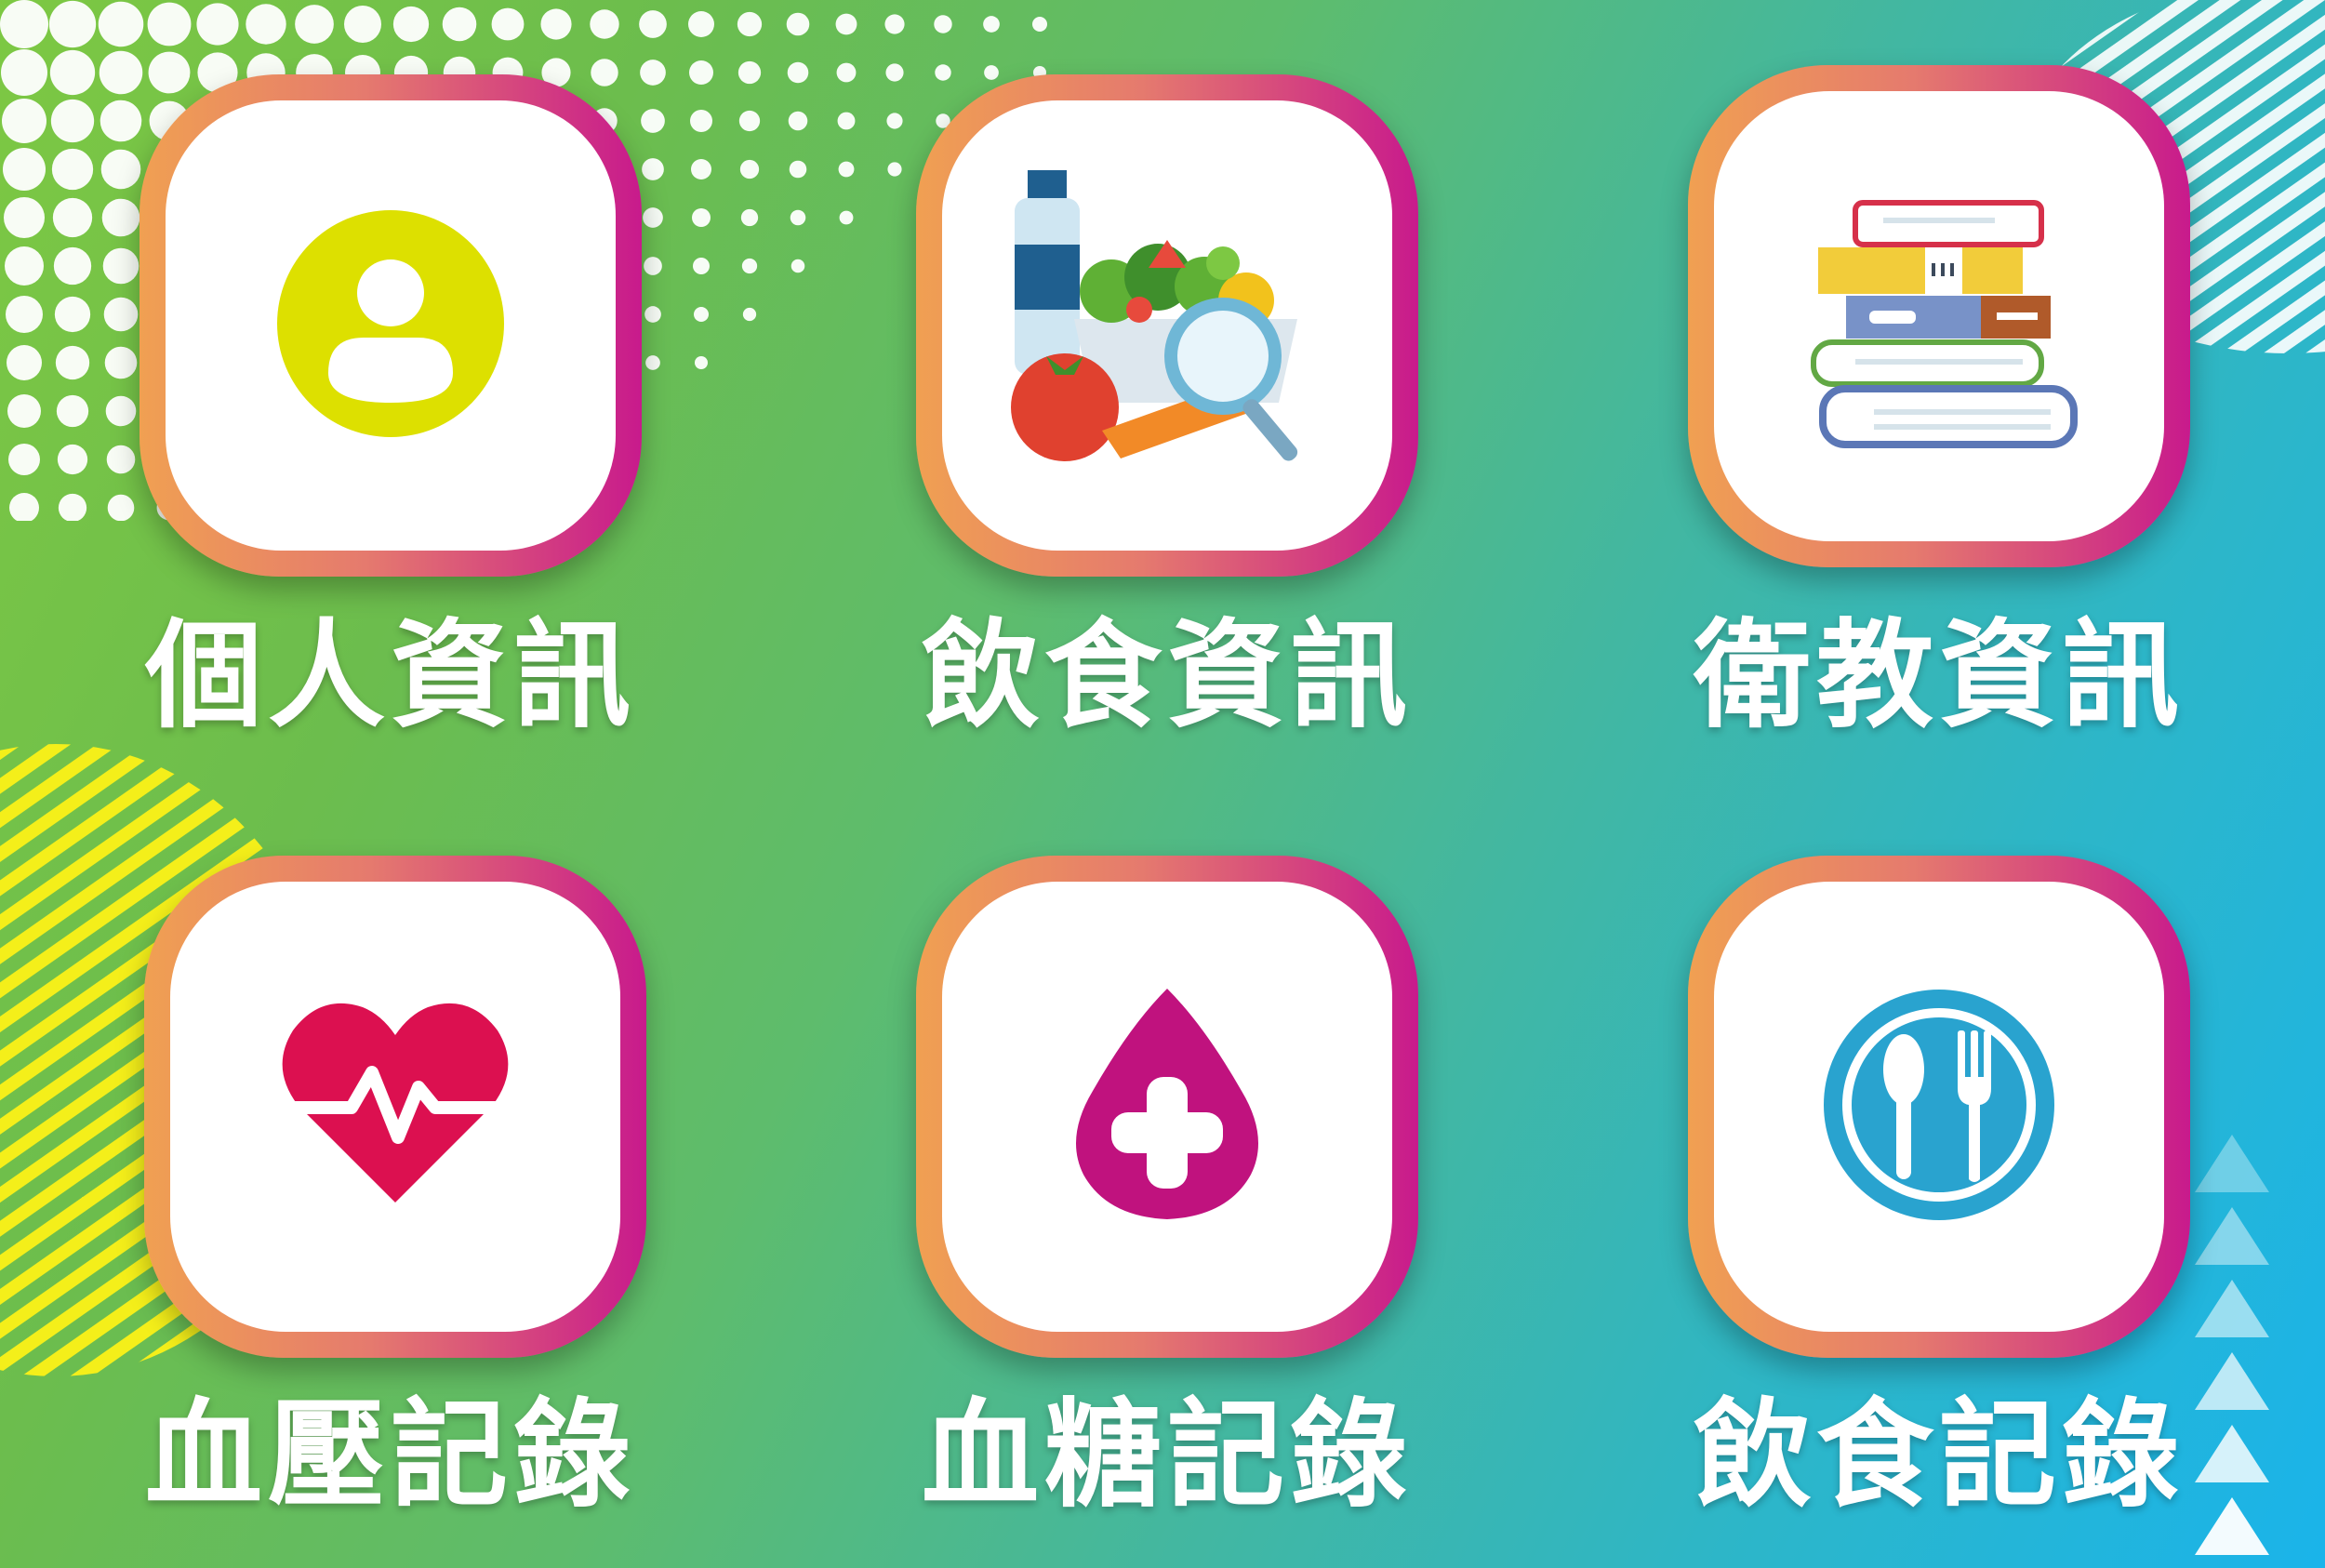 The image size is (2325, 1568). I want to click on menu-tile-blood-sugar, so click(1167, 1107).